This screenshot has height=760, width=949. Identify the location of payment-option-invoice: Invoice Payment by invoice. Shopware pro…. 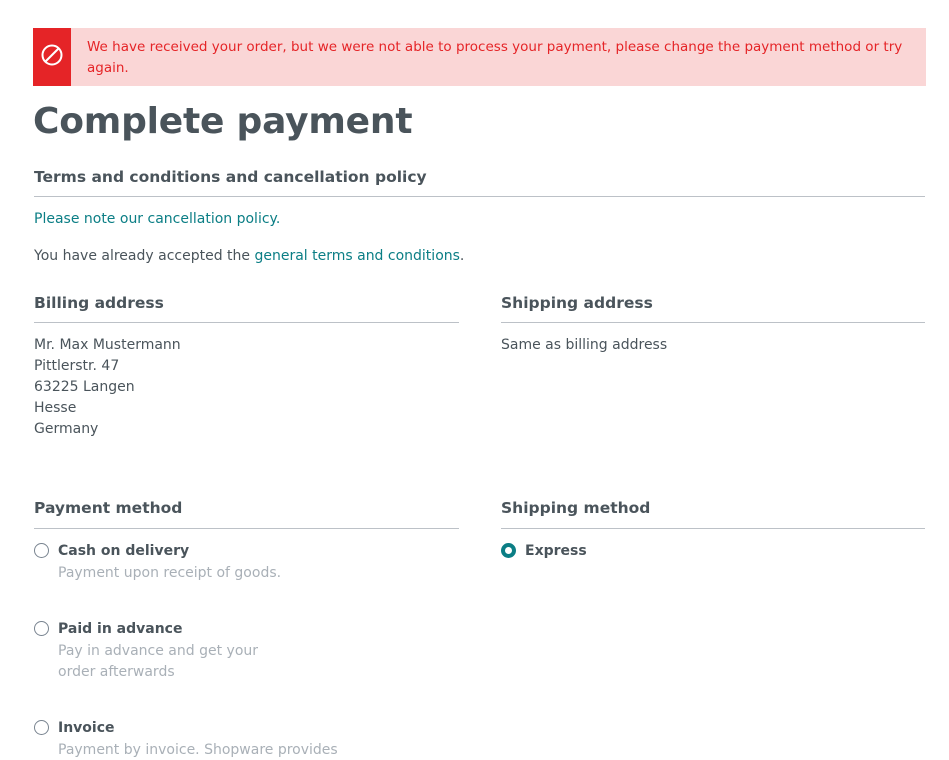
(191, 740).